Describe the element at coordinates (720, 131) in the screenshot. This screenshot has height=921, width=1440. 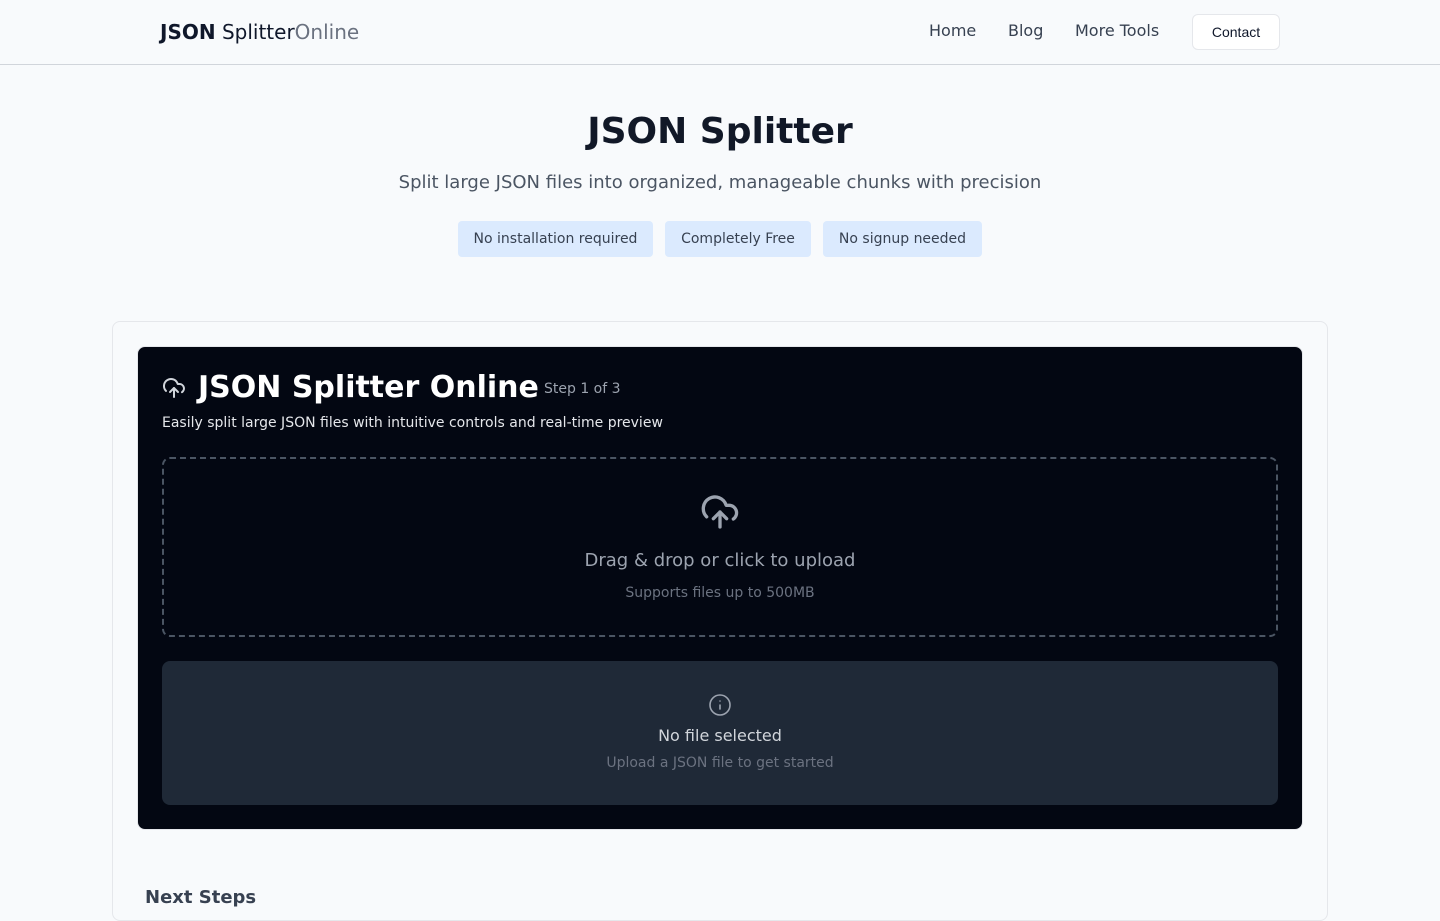
I see `page-title: JSON Splitter` at that location.